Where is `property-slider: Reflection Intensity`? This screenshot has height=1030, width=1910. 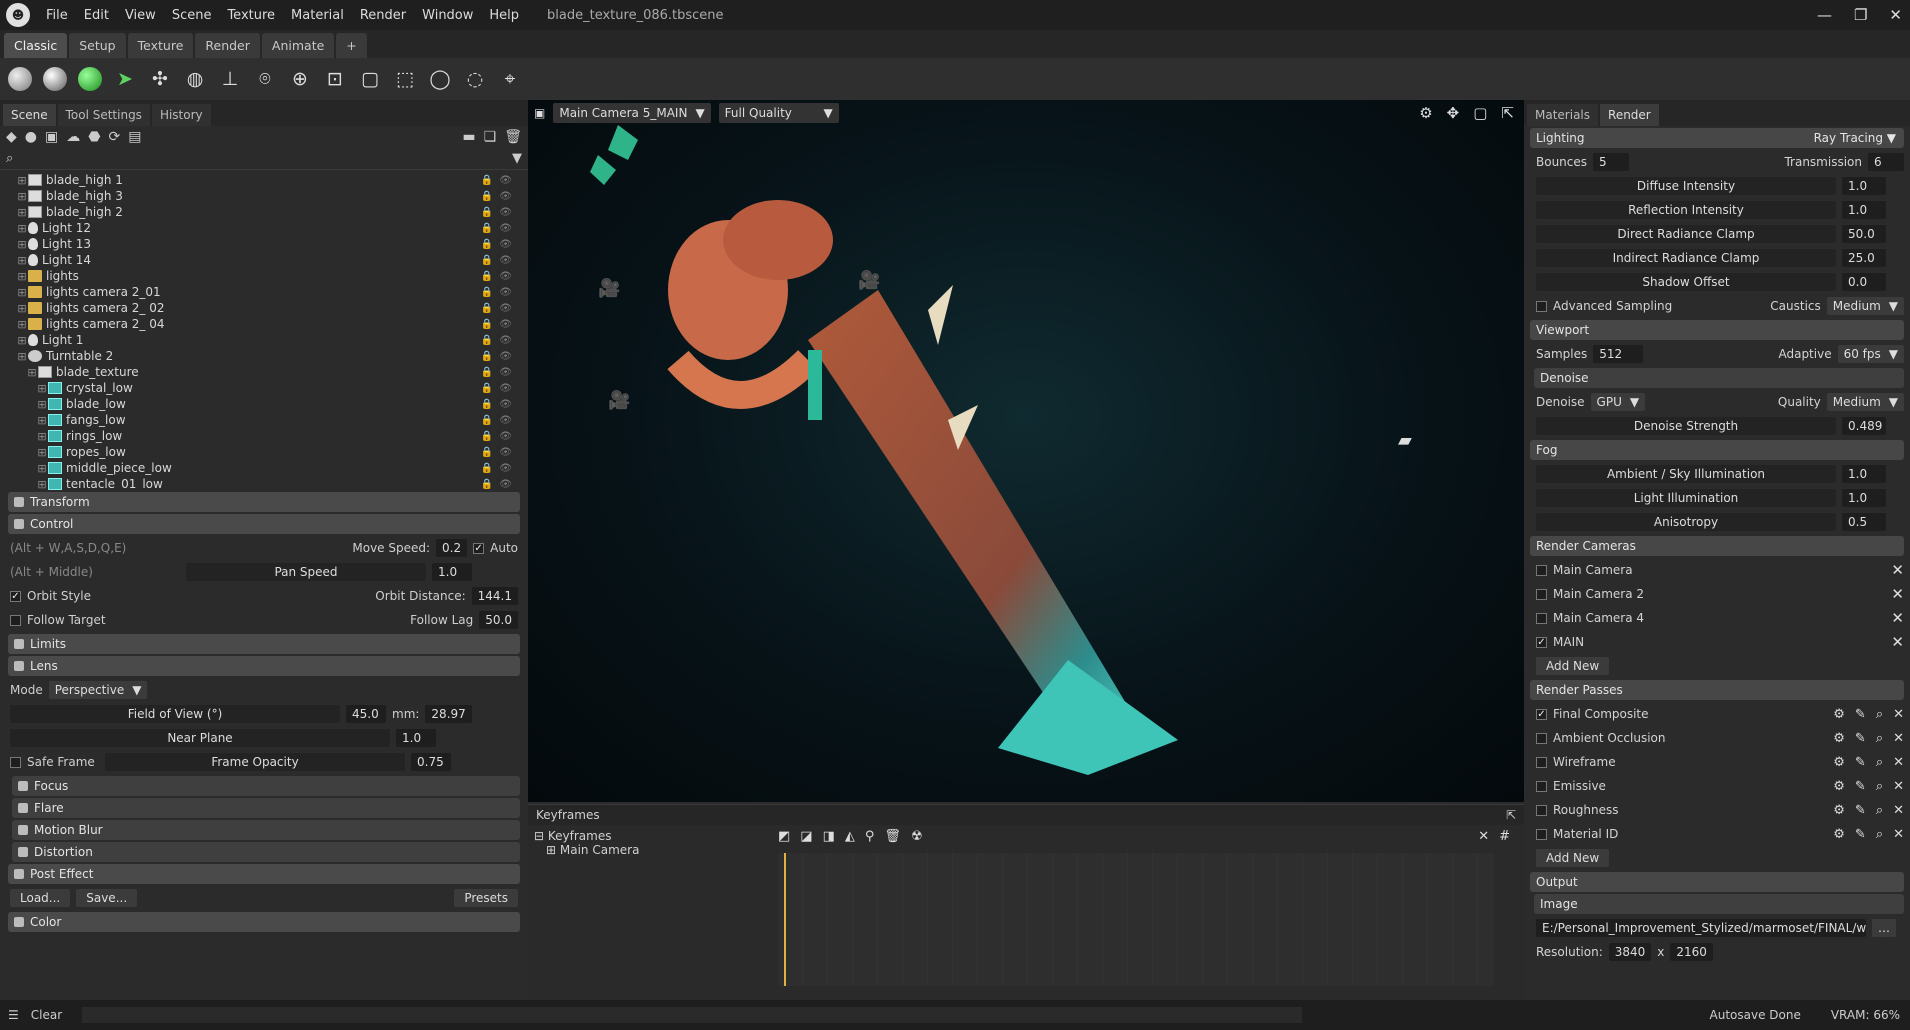 property-slider: Reflection Intensity is located at coordinates (1686, 210).